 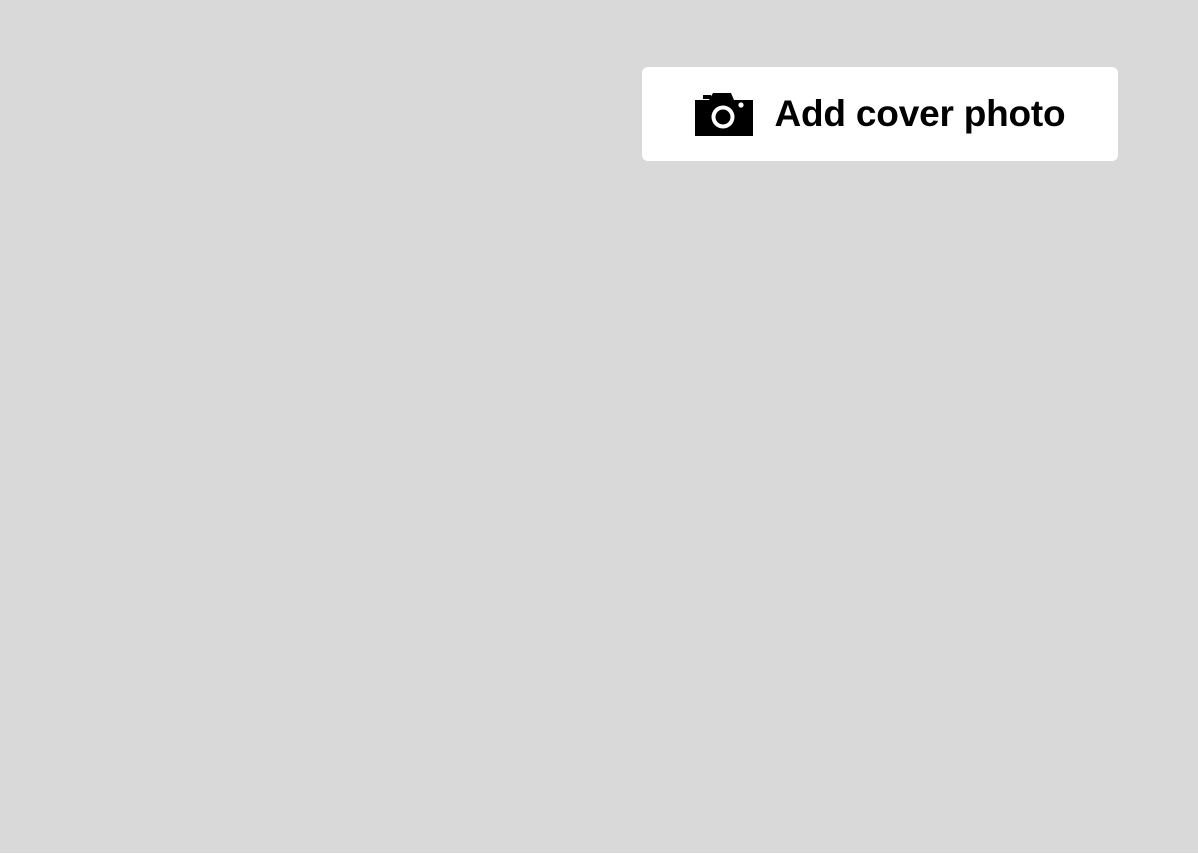 I want to click on camera-icon, so click(x=723, y=114).